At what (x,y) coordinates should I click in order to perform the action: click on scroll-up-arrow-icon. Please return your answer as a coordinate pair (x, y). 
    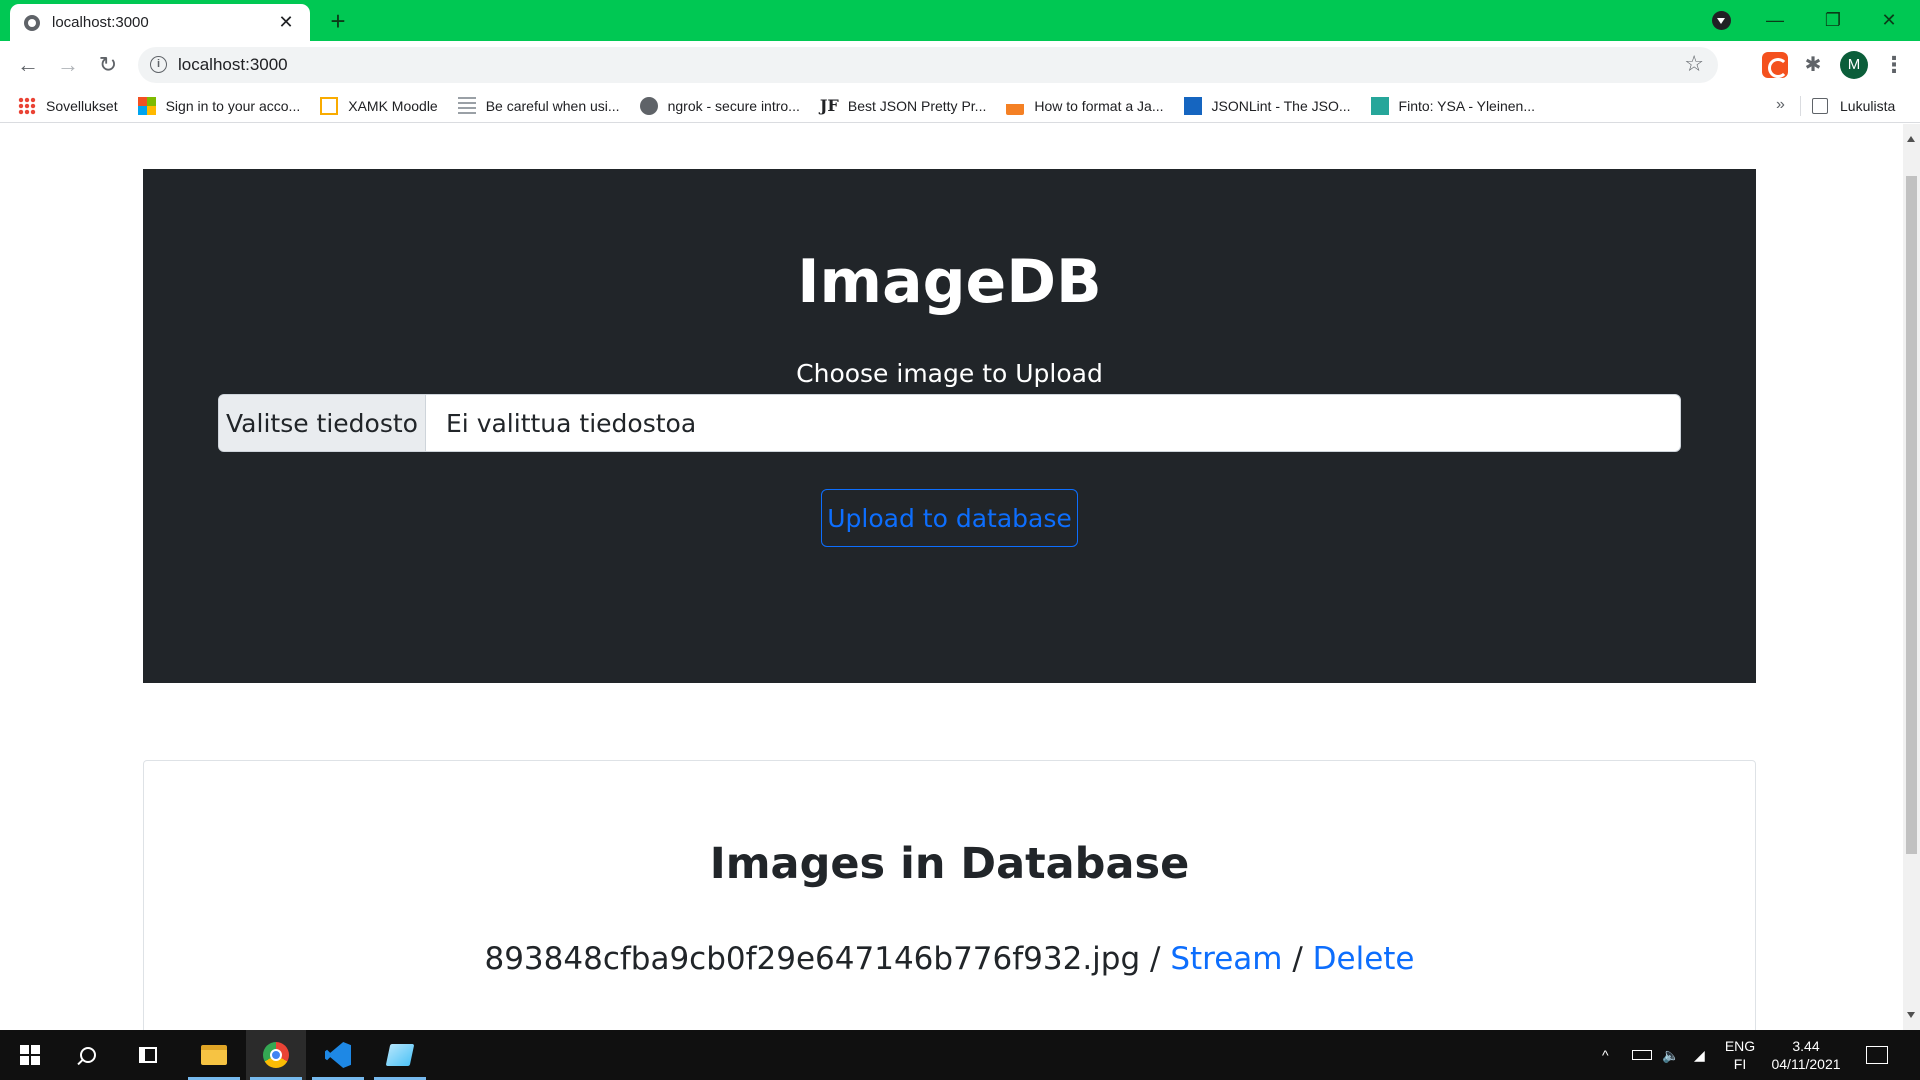
    Looking at the image, I should click on (1911, 139).